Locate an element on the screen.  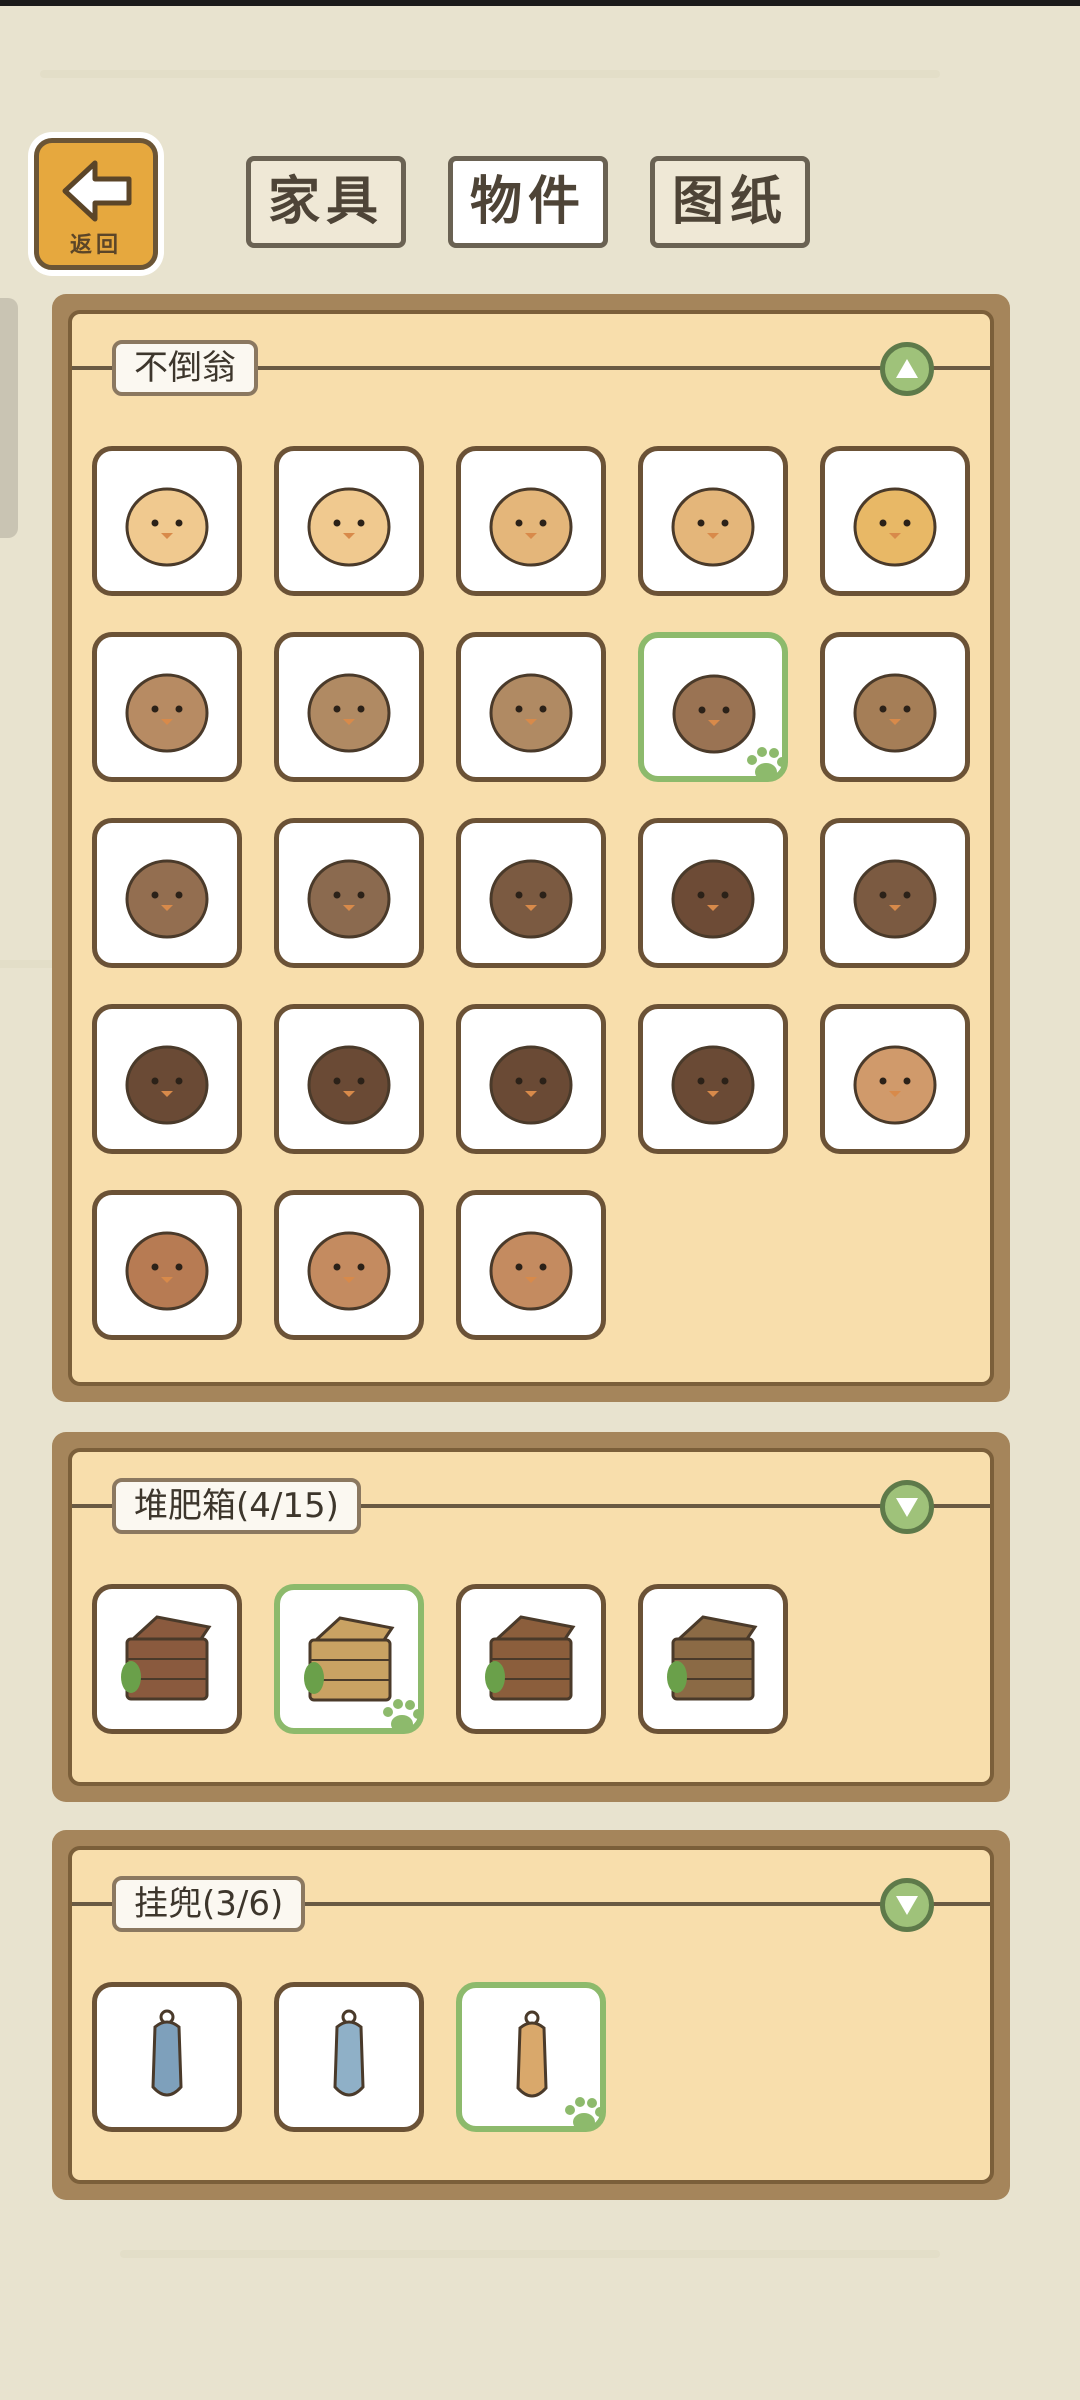
section-title: 不倒翁 is located at coordinates (185, 368).